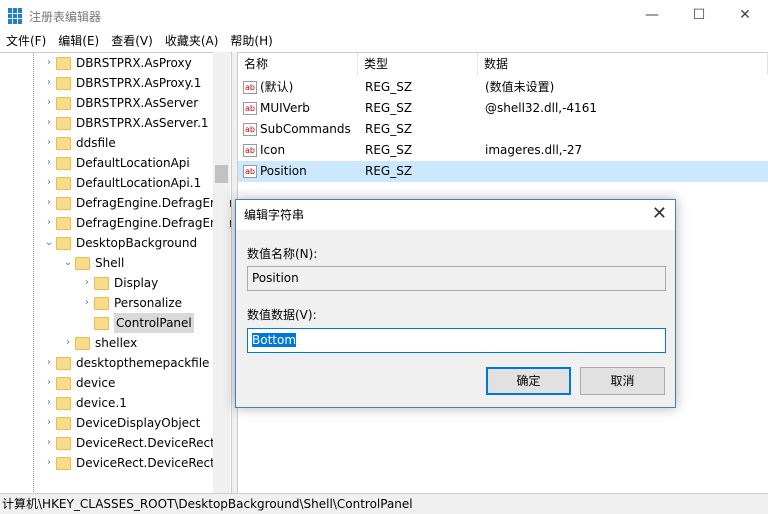 The height and width of the screenshot is (514, 768). What do you see at coordinates (128, 443) in the screenshot?
I see `tree-item: › DeviceRect.DeviceRect` at bounding box center [128, 443].